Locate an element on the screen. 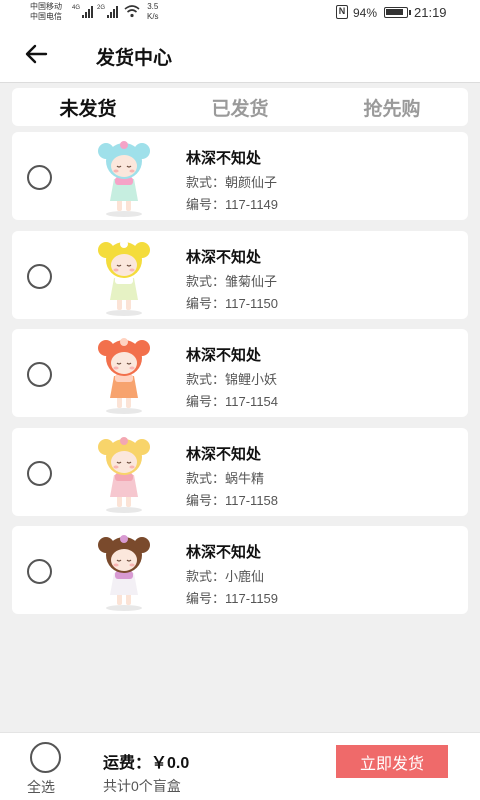 The height and width of the screenshot is (800, 480). battery-icon is located at coordinates (397, 12).